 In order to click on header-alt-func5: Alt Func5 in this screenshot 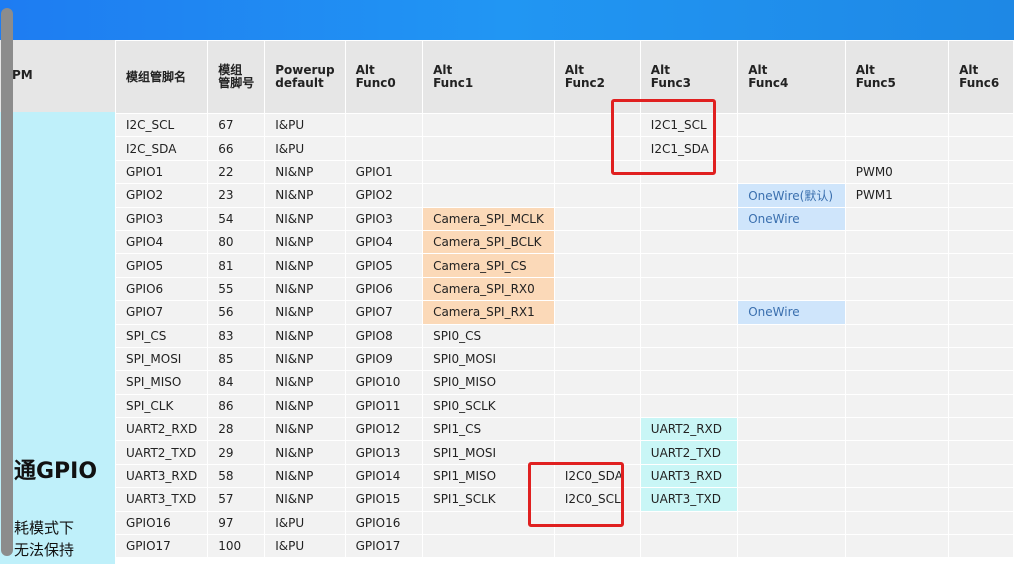, I will do `click(897, 77)`.